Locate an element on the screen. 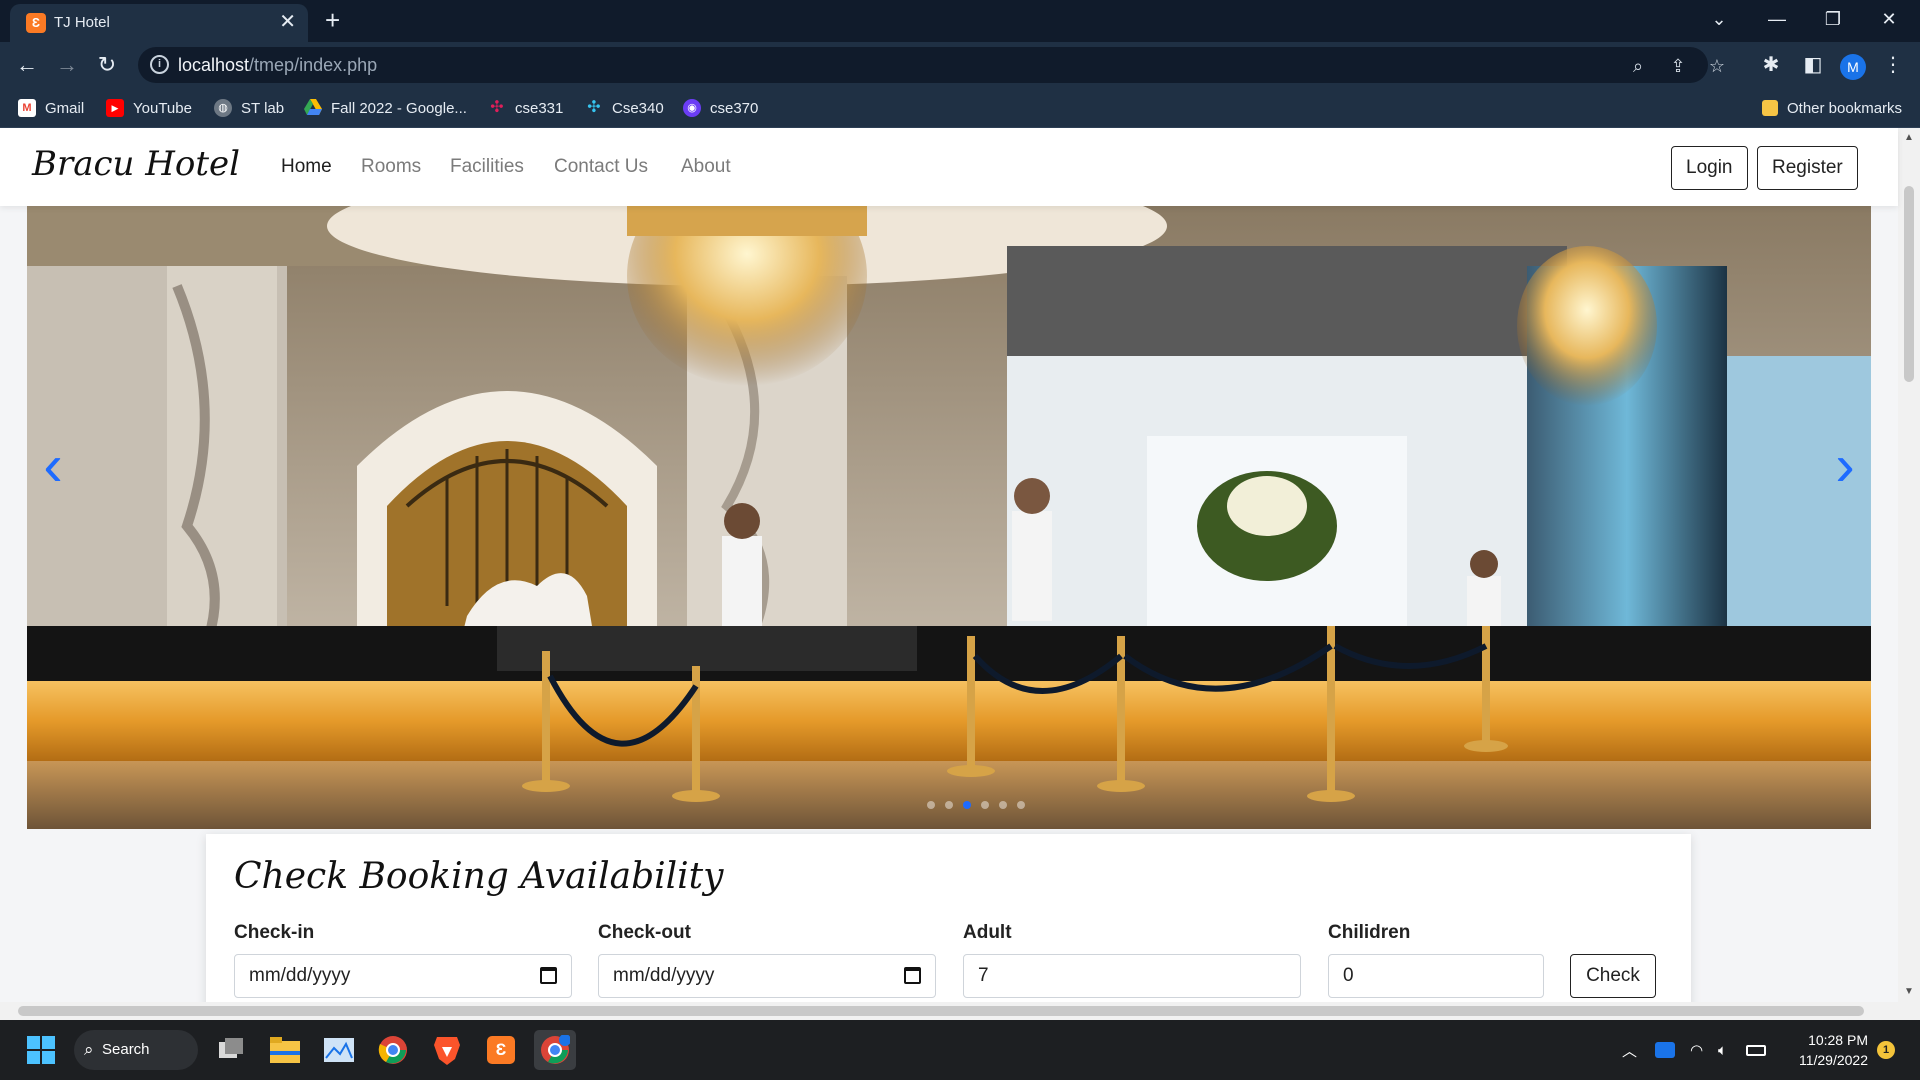 The image size is (1920, 1080). url-text: localhost/tmep/index.php is located at coordinates (277, 65).